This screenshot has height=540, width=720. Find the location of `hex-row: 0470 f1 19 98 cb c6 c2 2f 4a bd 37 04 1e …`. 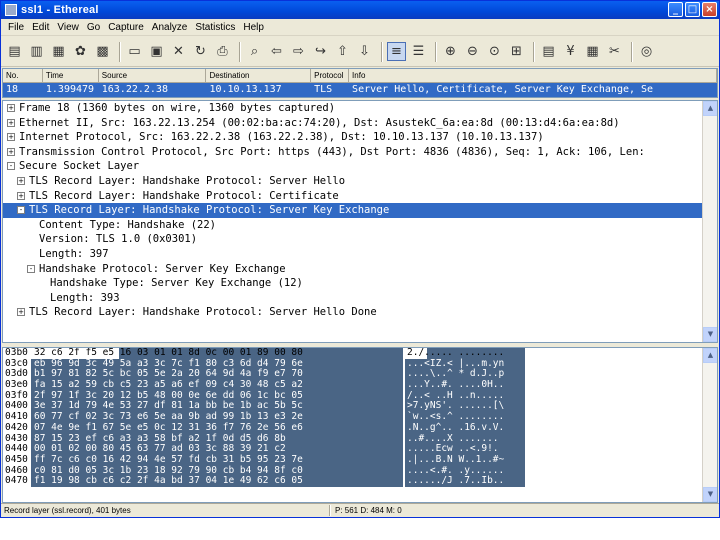

hex-row: 0470 f1 19 98 cb c6 c2 2f 4a bd 37 04 1e … is located at coordinates (360, 481).